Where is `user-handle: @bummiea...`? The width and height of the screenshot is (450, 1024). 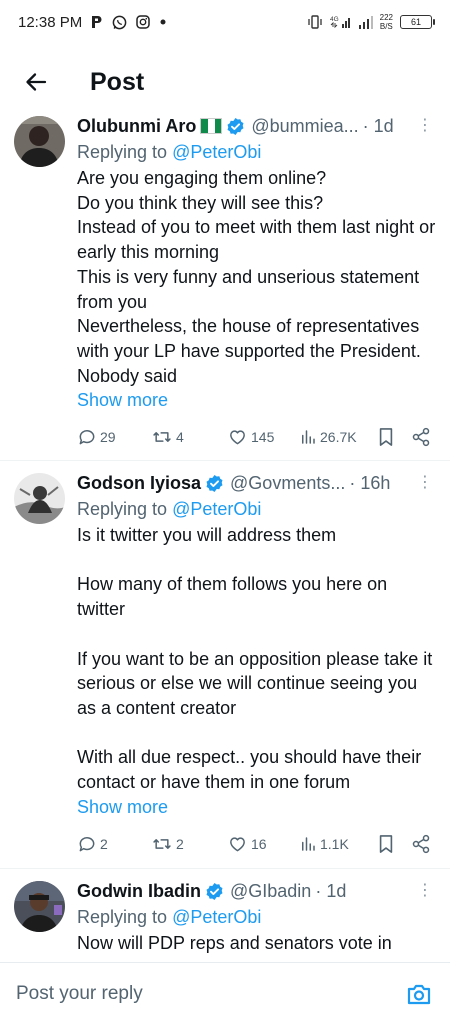 user-handle: @bummiea... is located at coordinates (304, 126).